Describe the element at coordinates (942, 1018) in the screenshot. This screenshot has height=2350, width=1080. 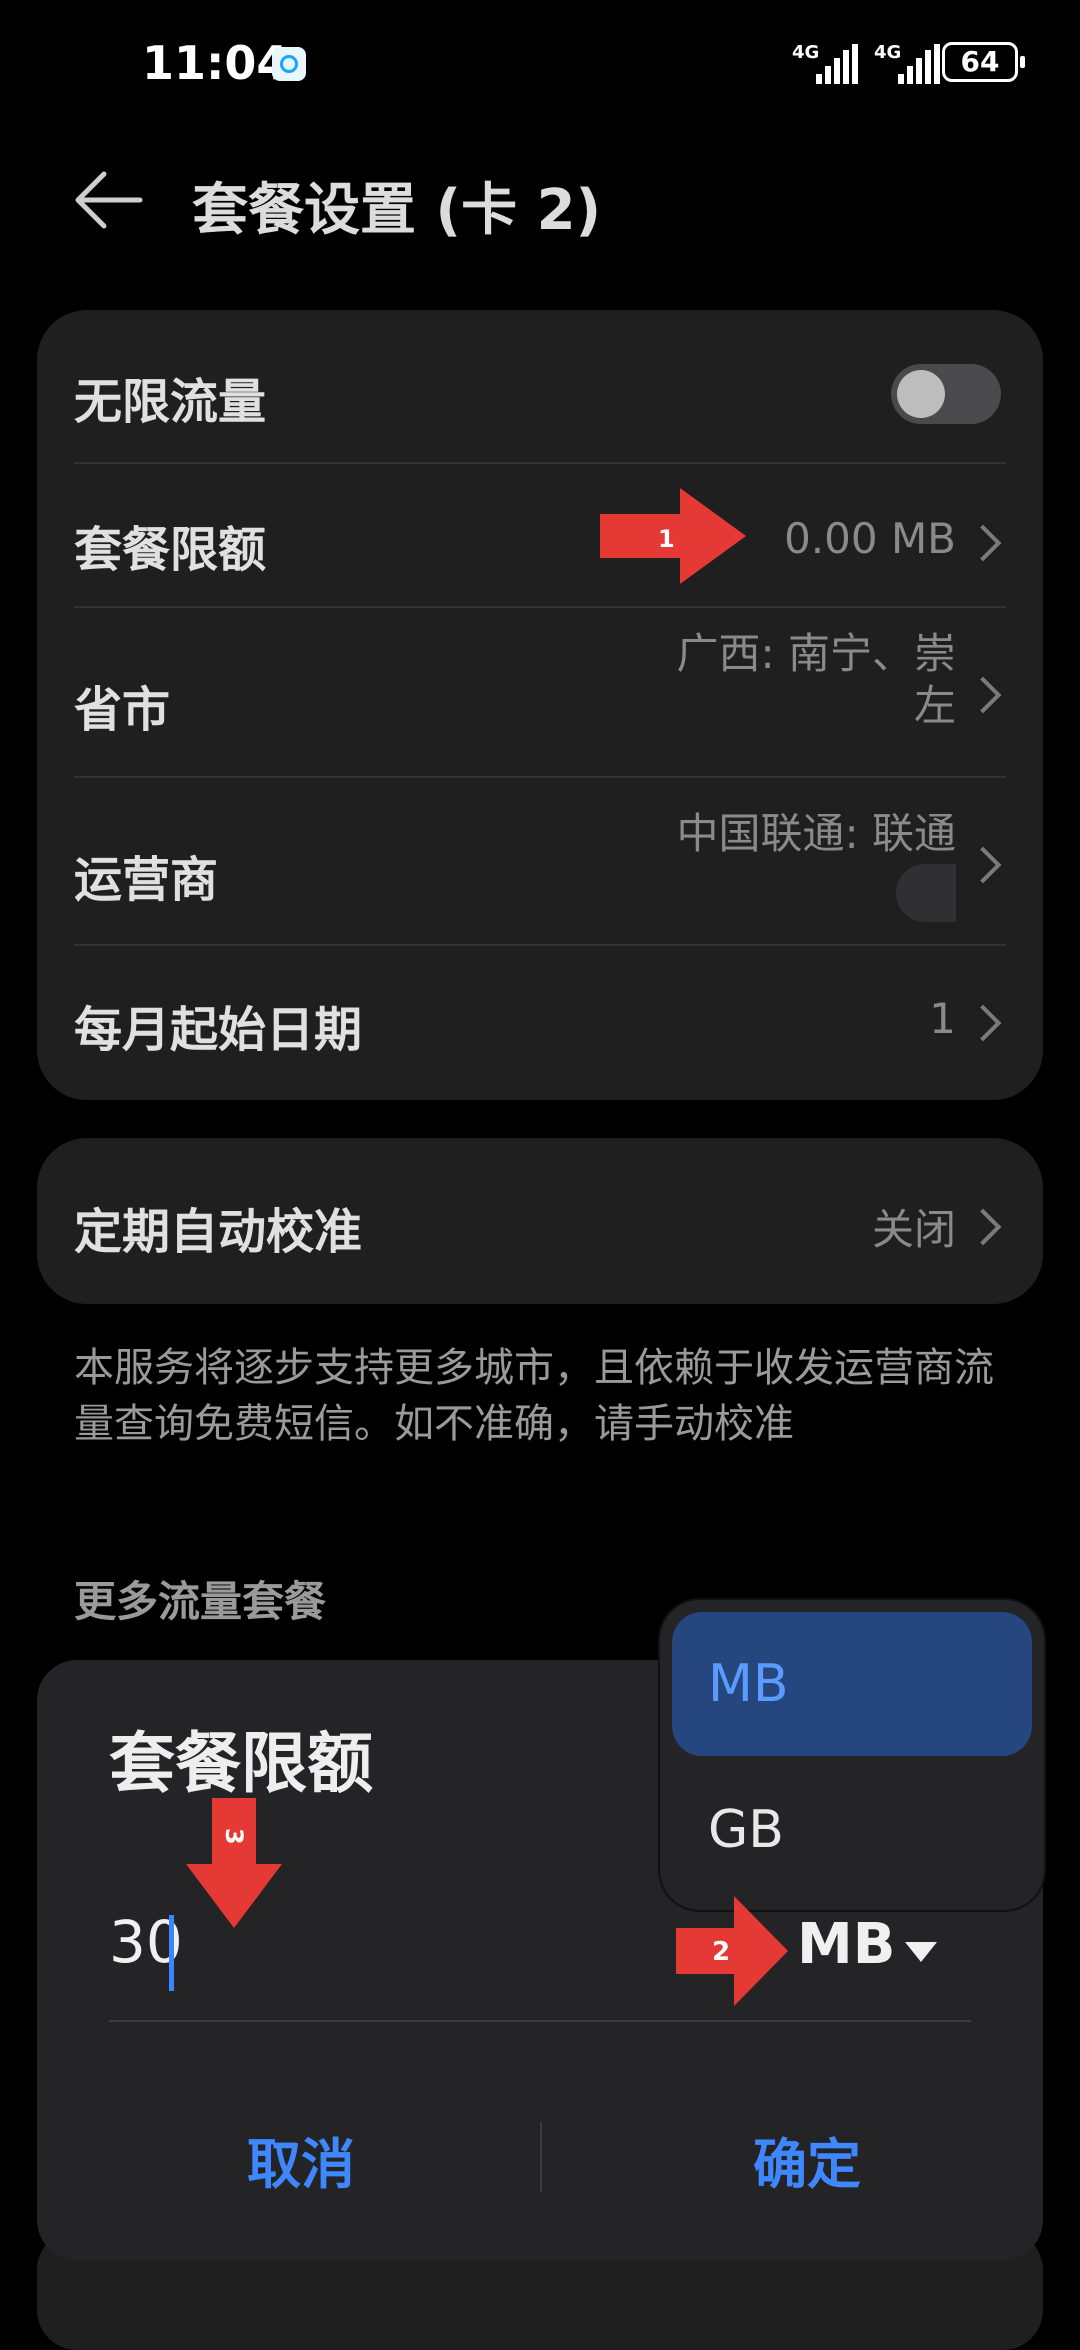
I see `start-date-value: 1` at that location.